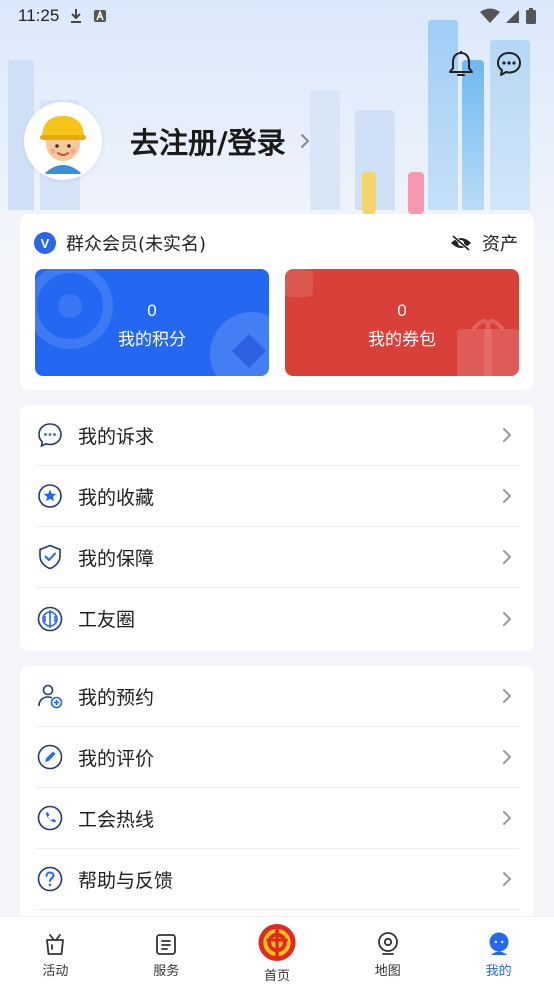 This screenshot has height=984, width=554. I want to click on points-label: 我的积分, so click(152, 340).